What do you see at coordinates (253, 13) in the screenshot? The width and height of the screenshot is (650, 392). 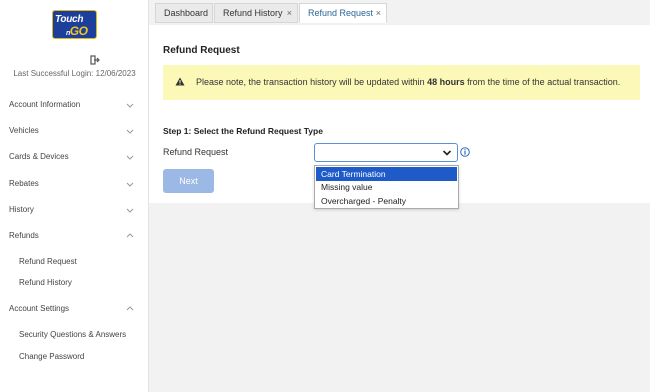 I see `tab-label: Refund History` at bounding box center [253, 13].